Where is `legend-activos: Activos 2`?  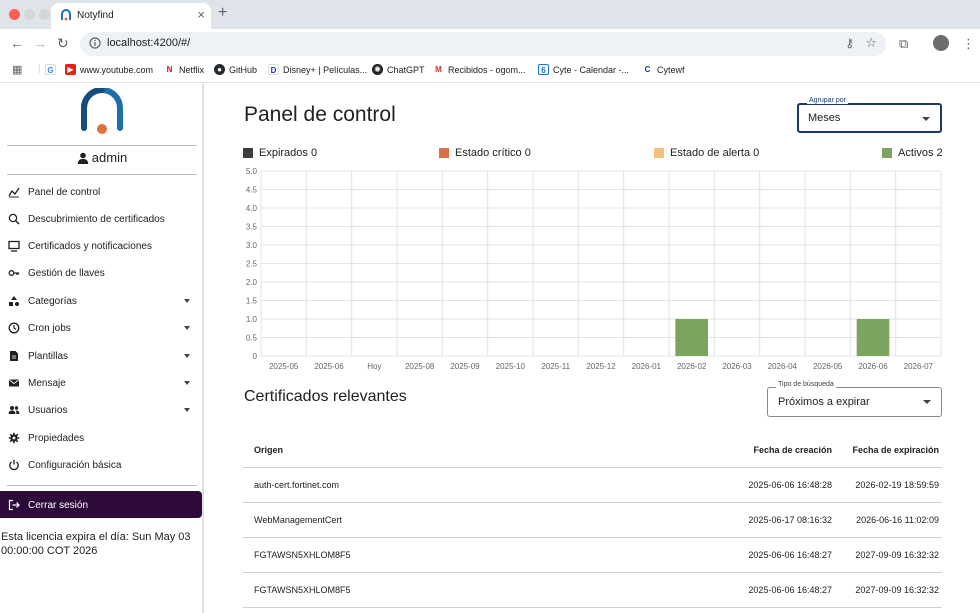 legend-activos: Activos 2 is located at coordinates (912, 153).